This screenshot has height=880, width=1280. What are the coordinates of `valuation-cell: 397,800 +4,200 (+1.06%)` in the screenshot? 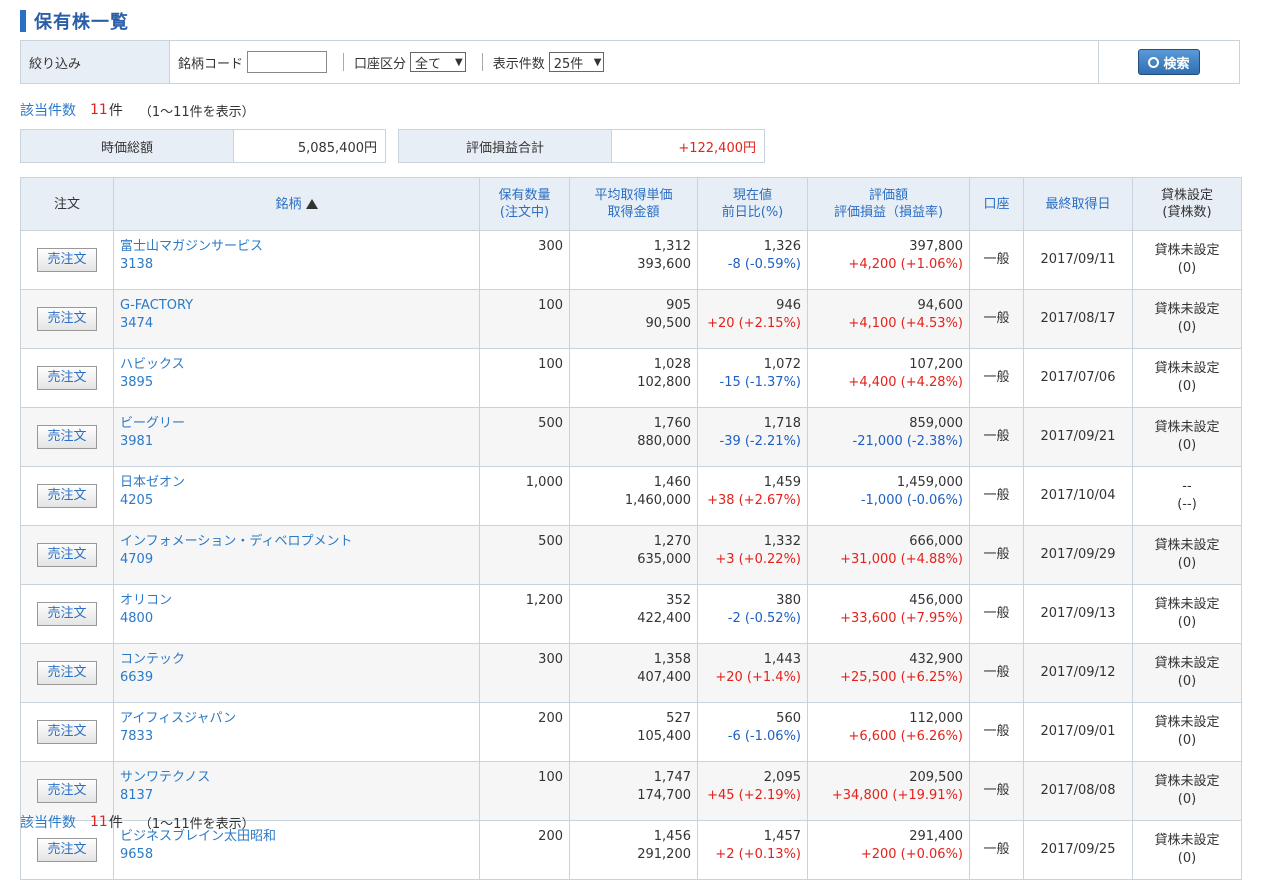 It's located at (888, 260).